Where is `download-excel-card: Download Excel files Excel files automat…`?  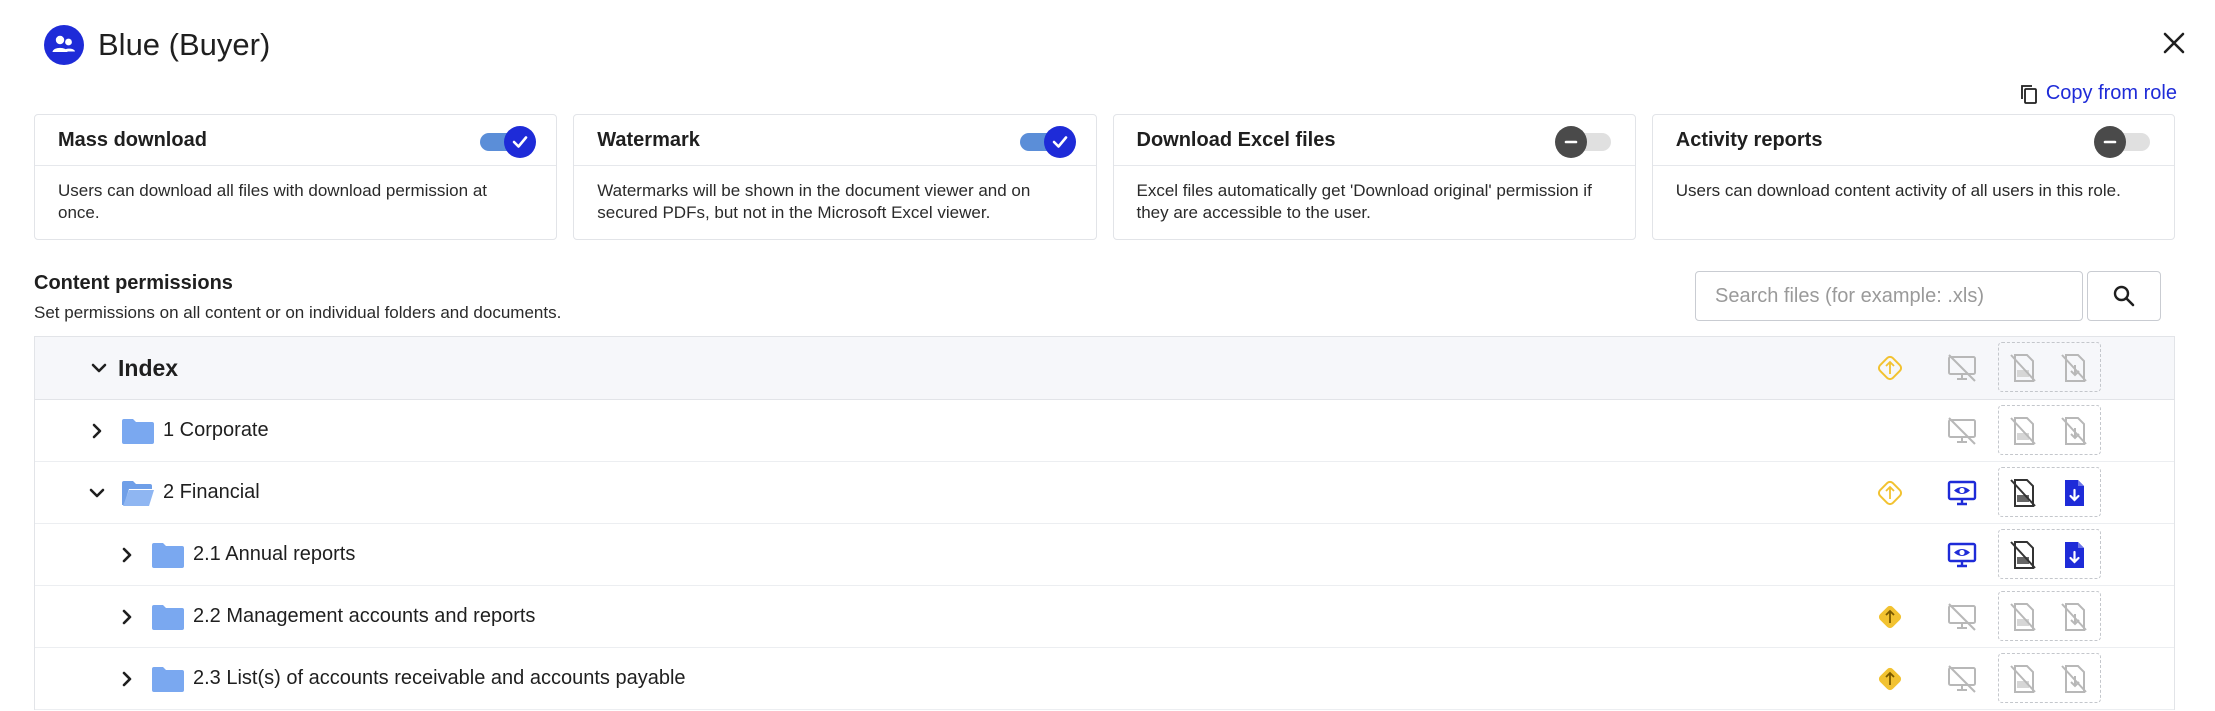 download-excel-card: Download Excel files Excel files automat… is located at coordinates (1374, 177).